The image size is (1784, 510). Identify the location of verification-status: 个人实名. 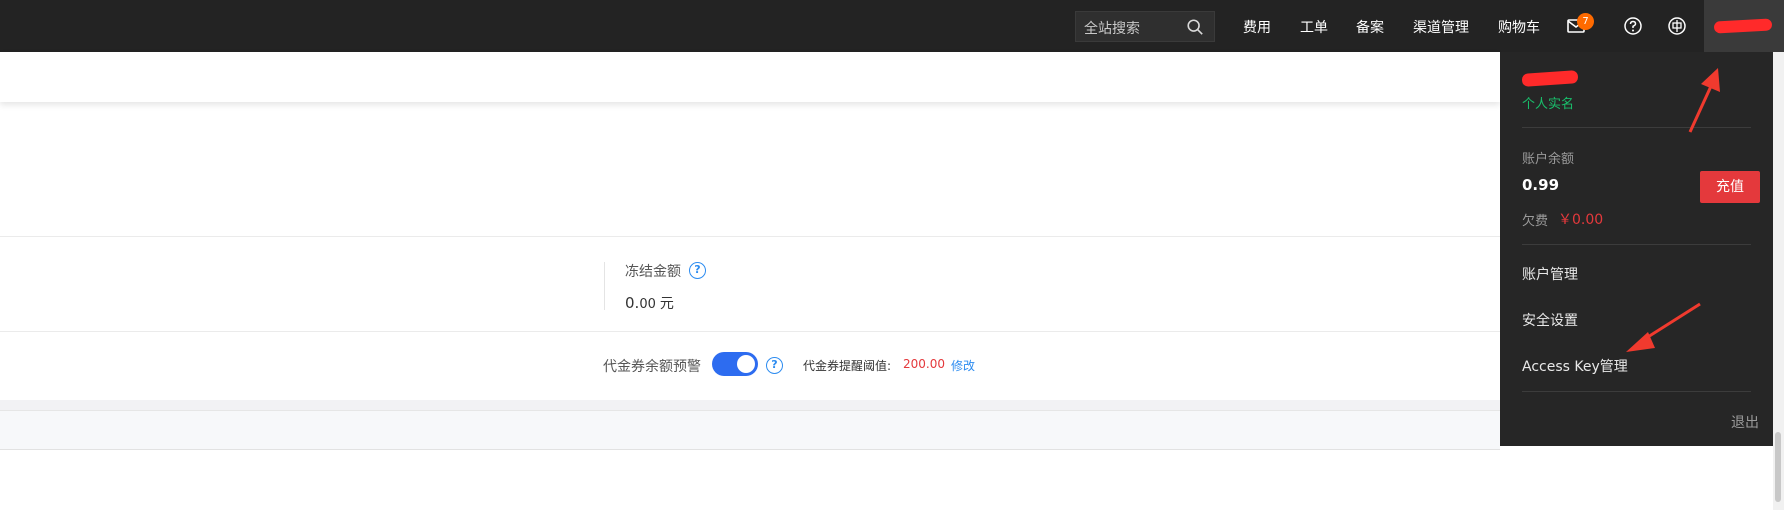
(1548, 102).